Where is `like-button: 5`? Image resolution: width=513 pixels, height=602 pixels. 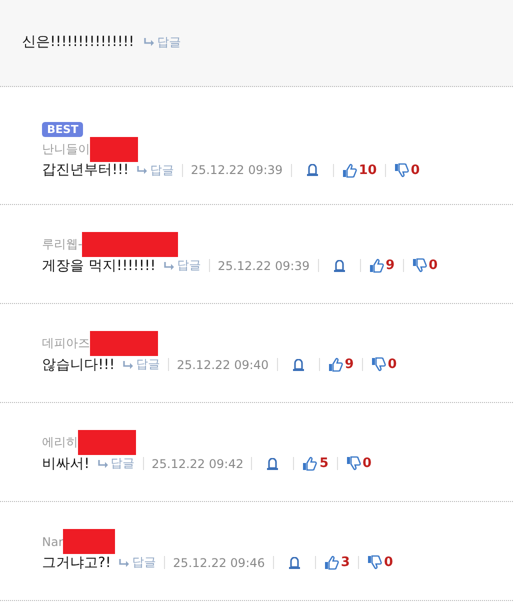 like-button: 5 is located at coordinates (315, 463).